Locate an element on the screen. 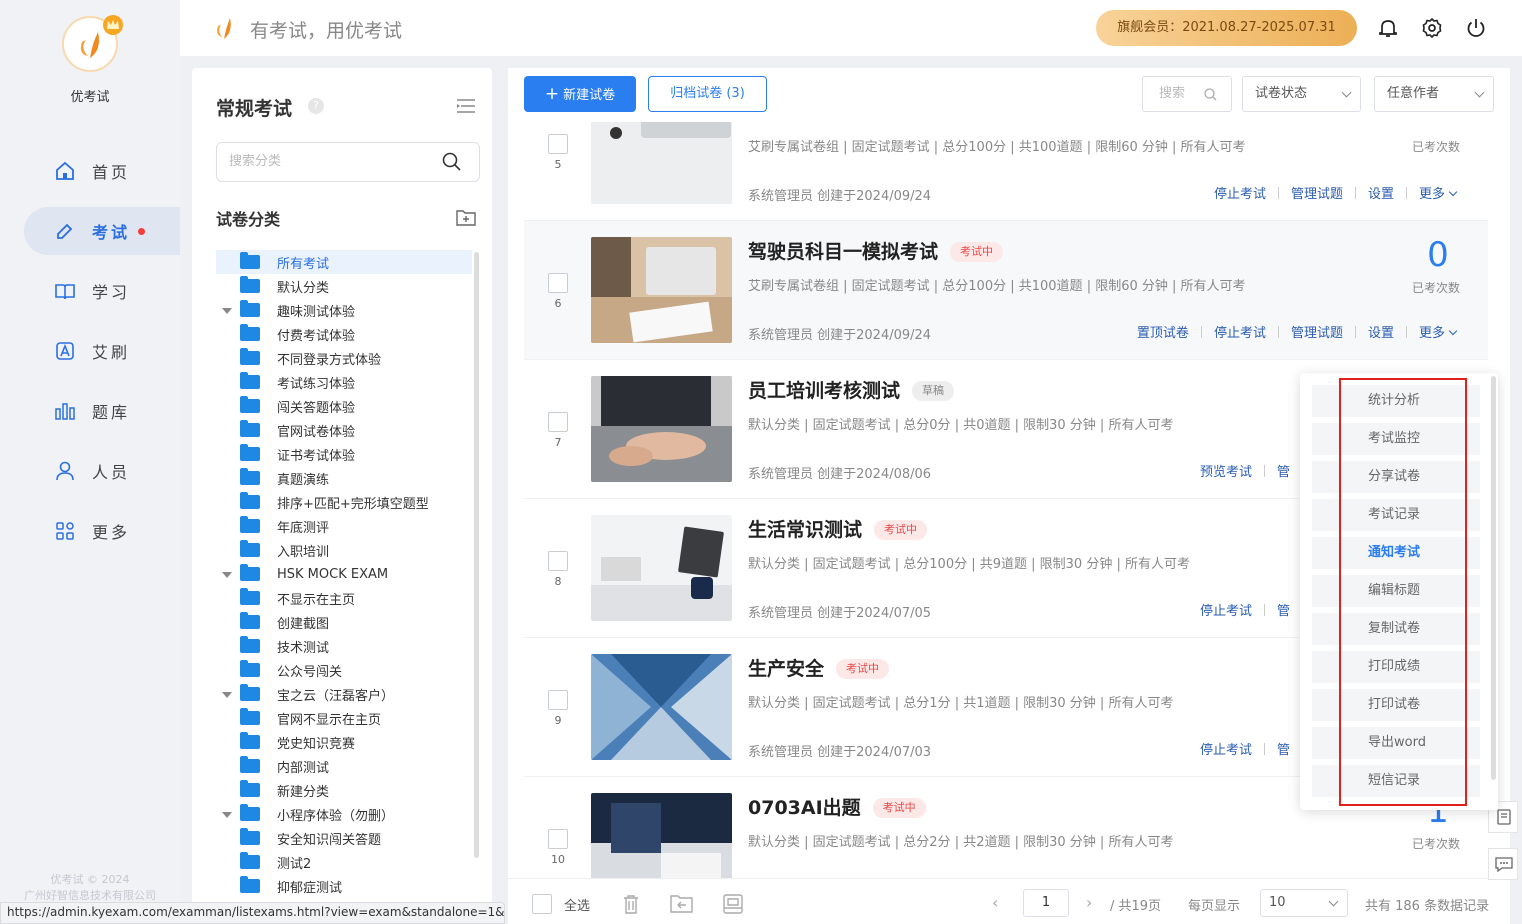 The width and height of the screenshot is (1522, 924). nav-aishua: 艾刷 is located at coordinates (102, 351).